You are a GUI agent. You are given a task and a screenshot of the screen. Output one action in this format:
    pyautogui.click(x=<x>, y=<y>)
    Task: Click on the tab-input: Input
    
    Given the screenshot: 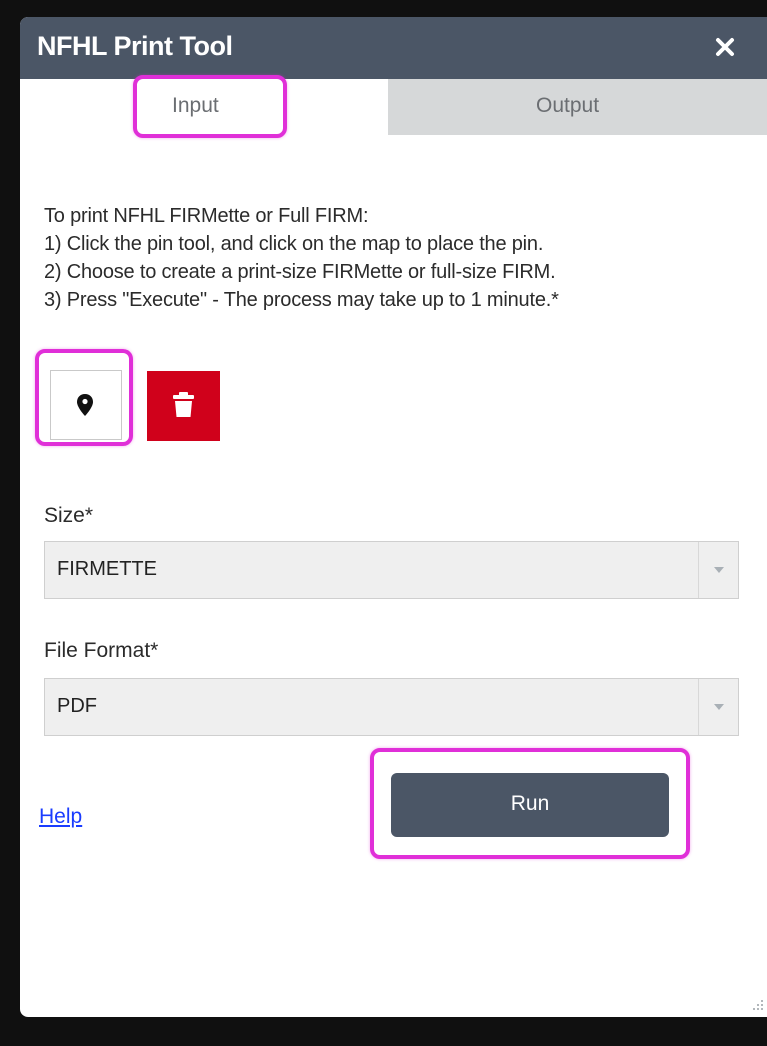 What is the action you would take?
    pyautogui.click(x=204, y=107)
    